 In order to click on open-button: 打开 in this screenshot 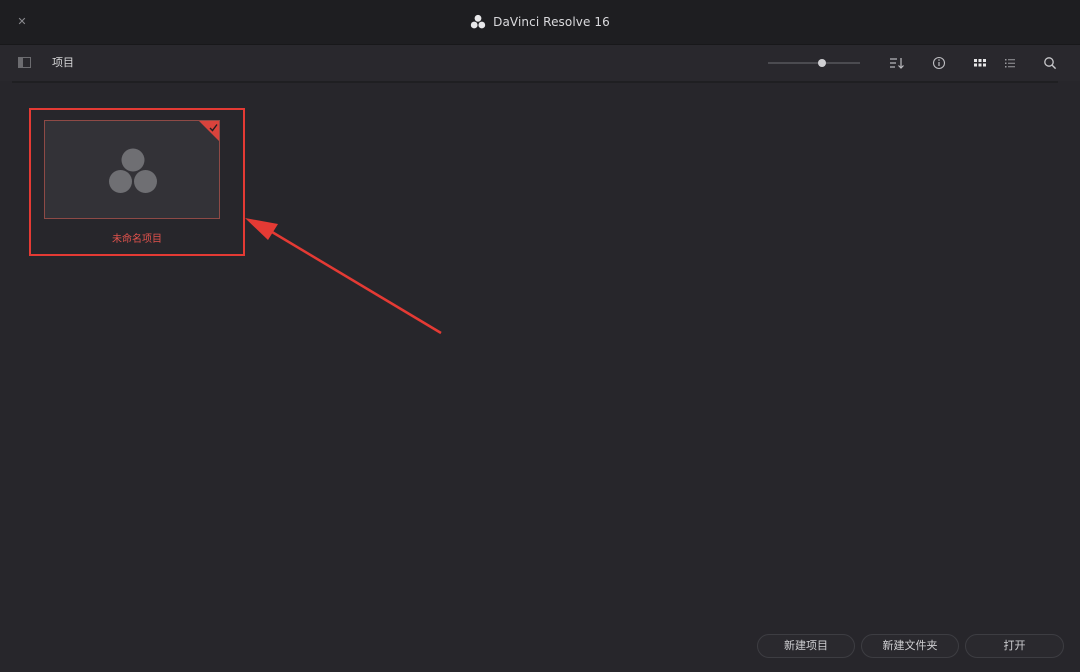, I will do `click(1014, 646)`.